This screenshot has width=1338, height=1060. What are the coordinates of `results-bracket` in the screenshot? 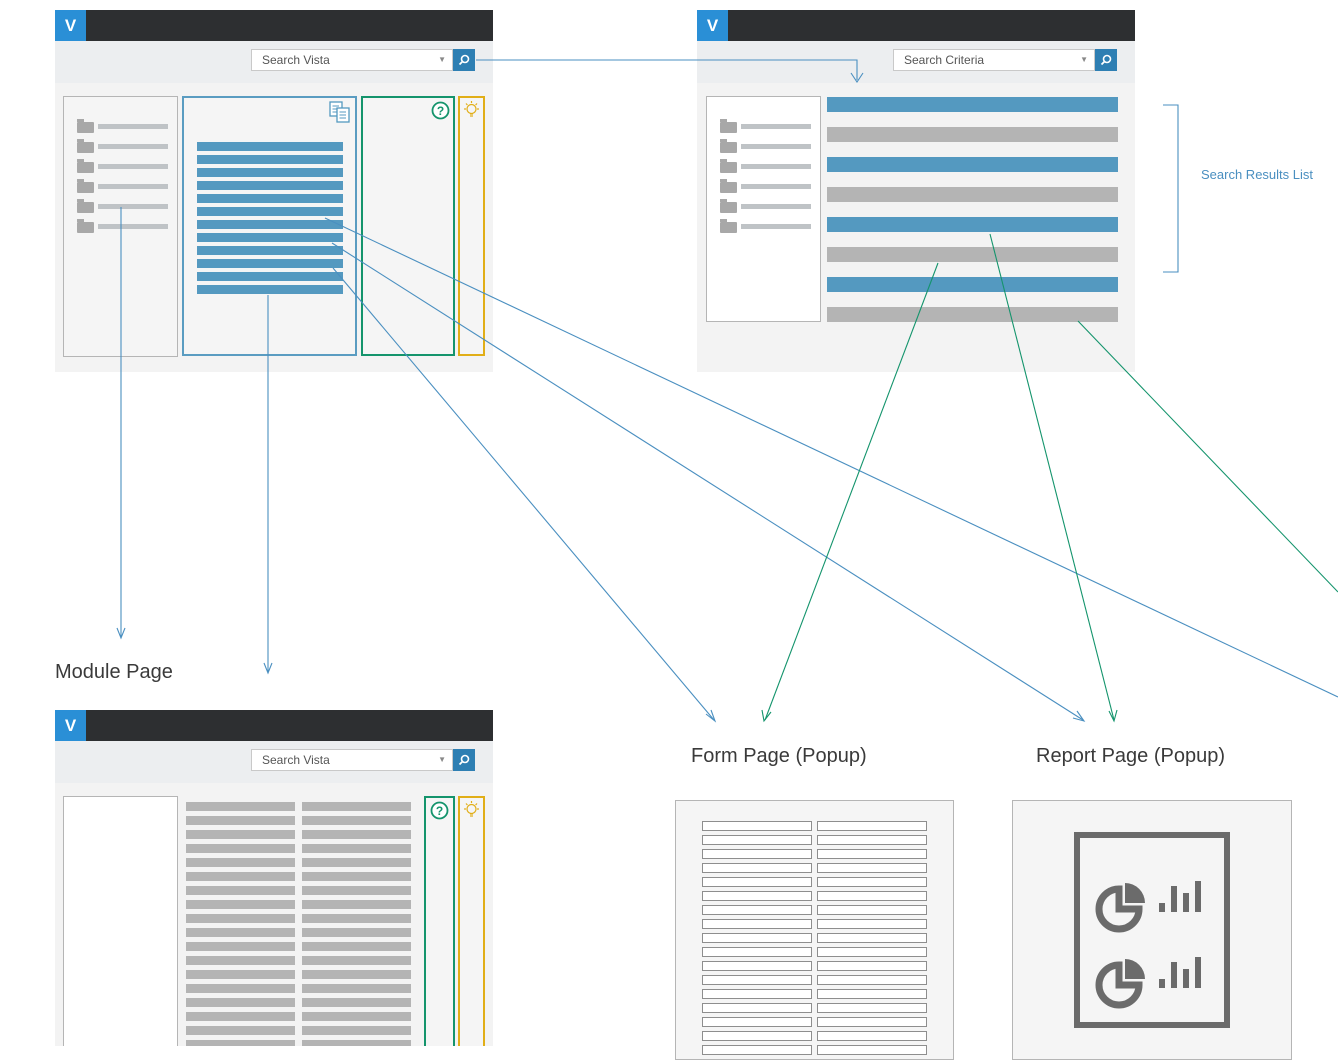 It's located at (1171, 188).